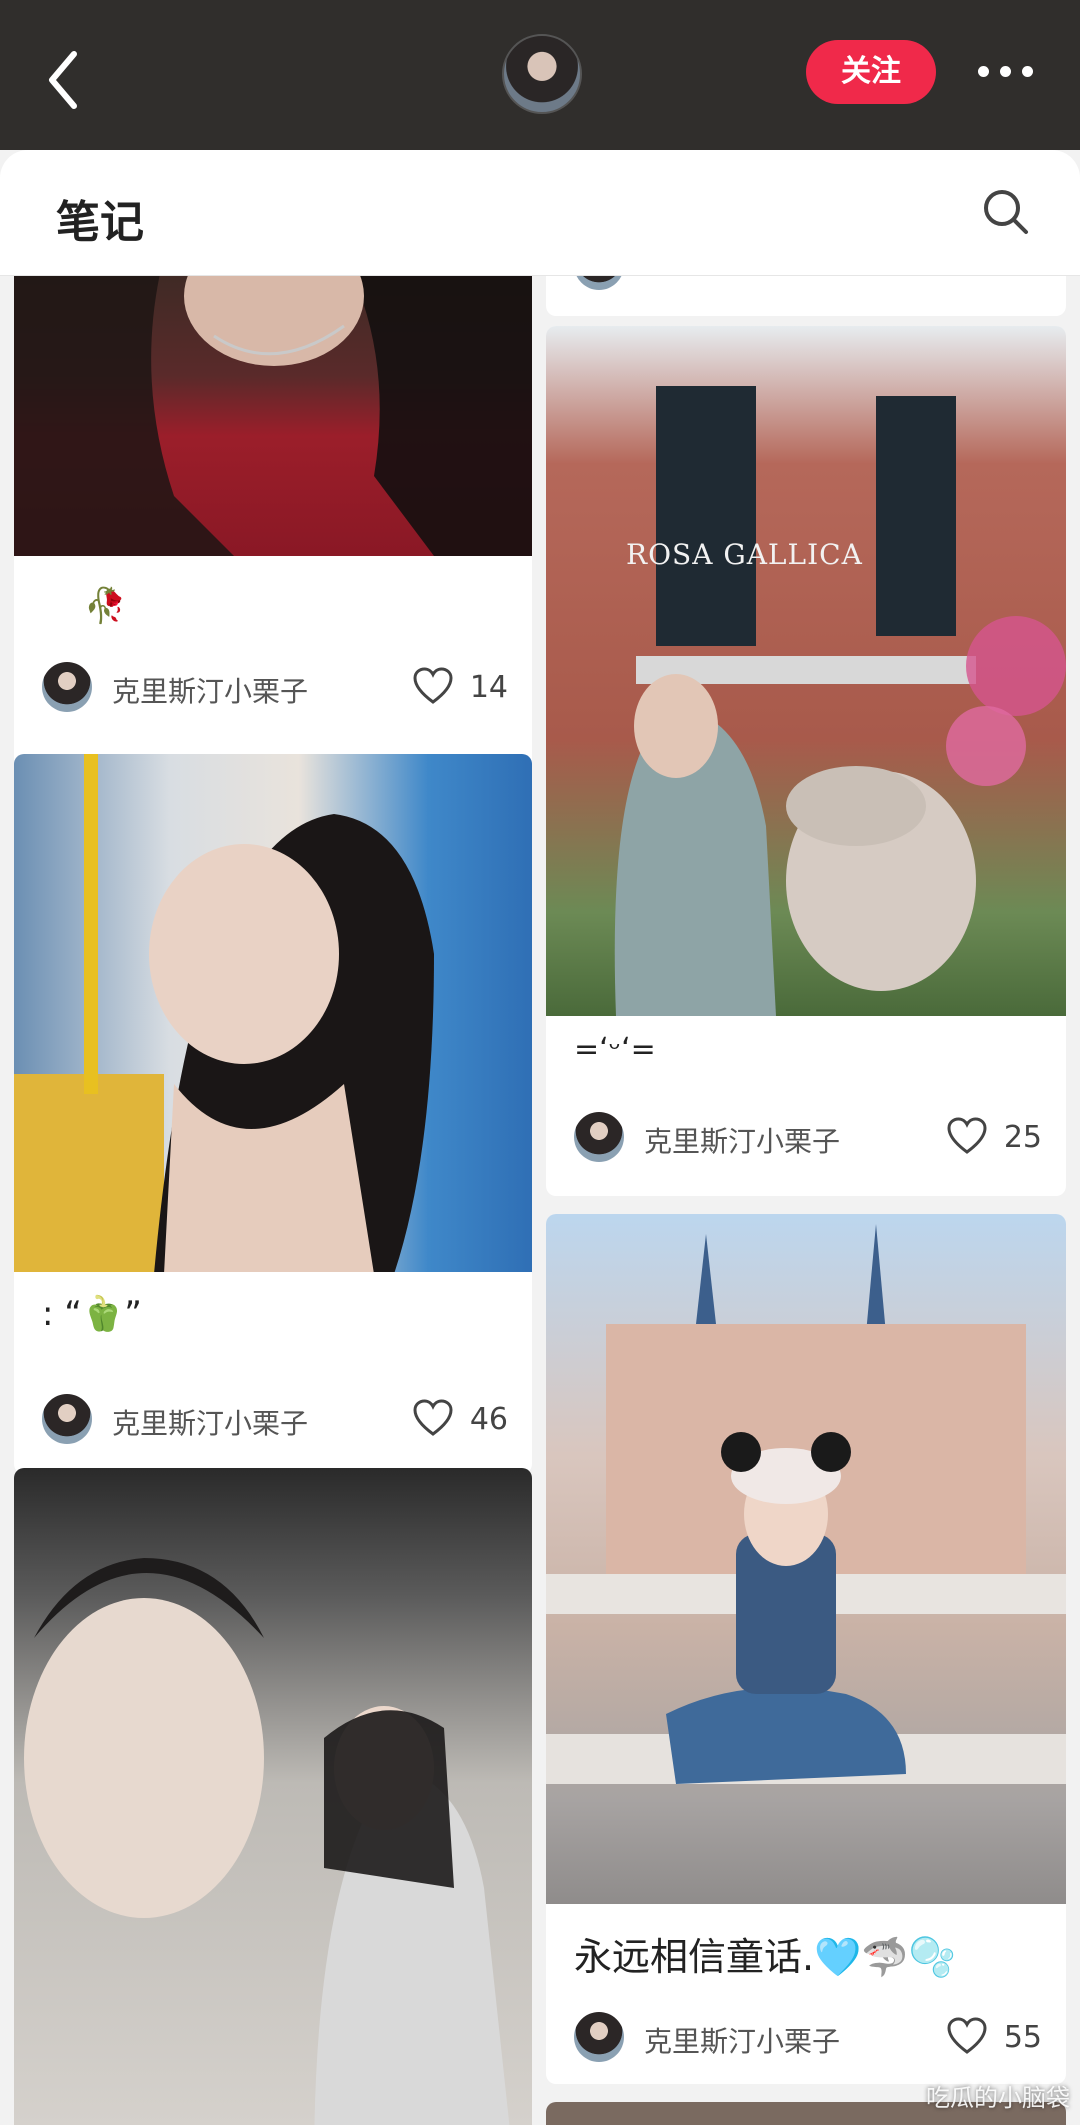 This screenshot has height=2125, width=1080. What do you see at coordinates (92, 1314) in the screenshot?
I see `note-caption: : “🫑”` at bounding box center [92, 1314].